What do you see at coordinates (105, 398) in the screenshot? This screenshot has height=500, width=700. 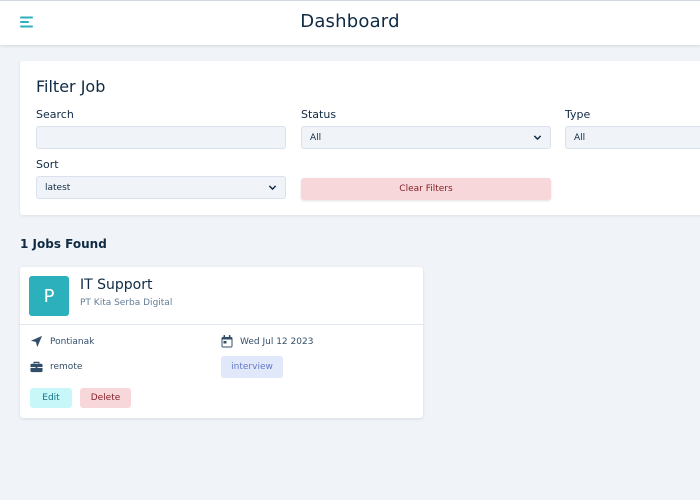 I see `delete-job-button: Delete` at bounding box center [105, 398].